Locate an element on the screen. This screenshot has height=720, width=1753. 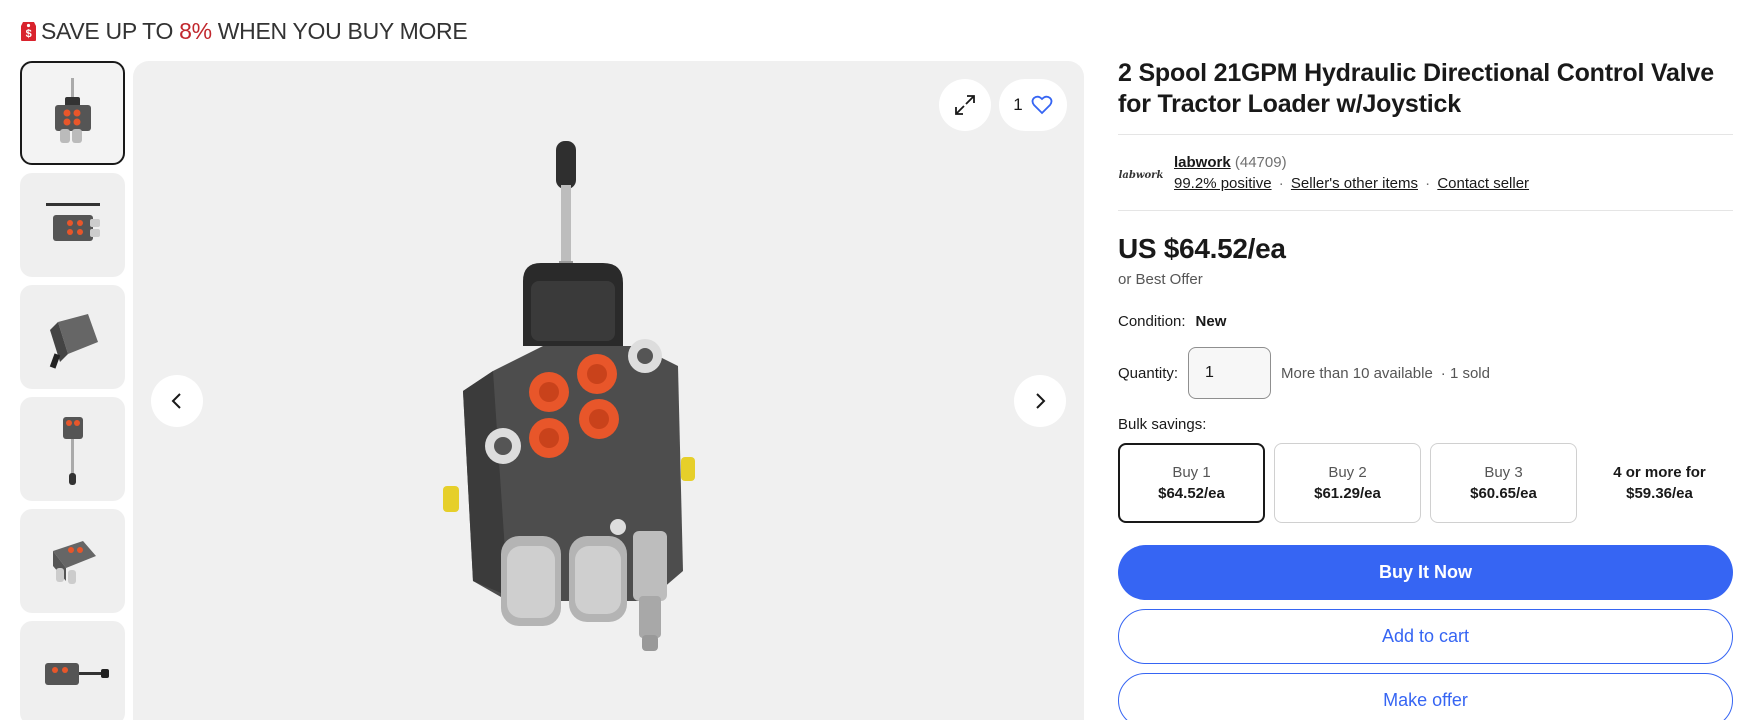
watchlist-button: 1 is located at coordinates (1033, 105).